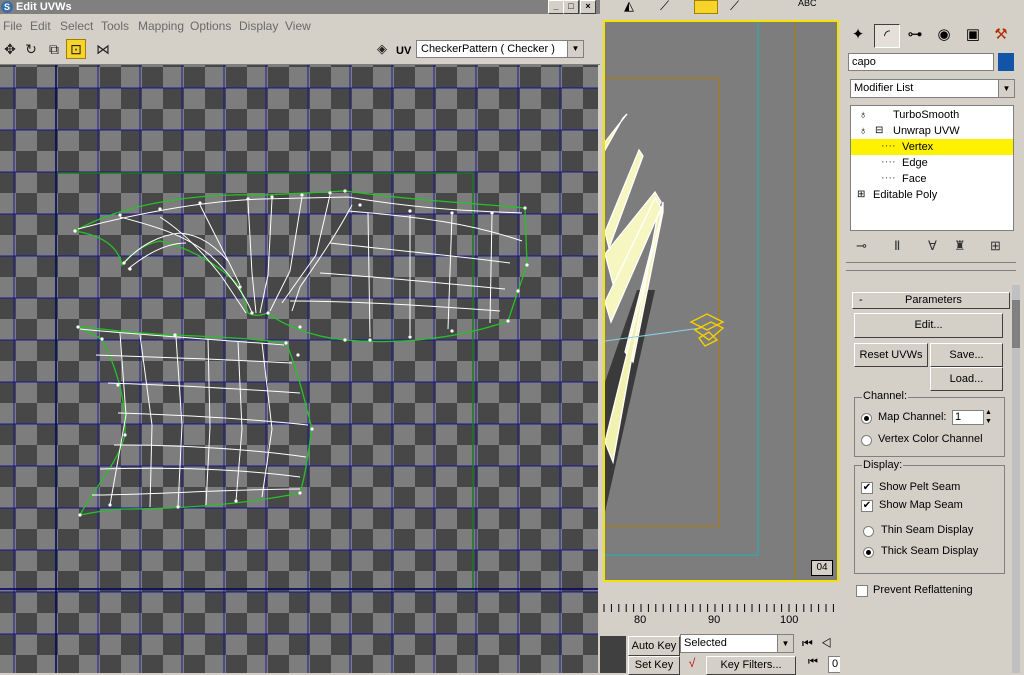 The image size is (1024, 675). What do you see at coordinates (629, 7) in the screenshot?
I see `select-object-icon: ◭` at bounding box center [629, 7].